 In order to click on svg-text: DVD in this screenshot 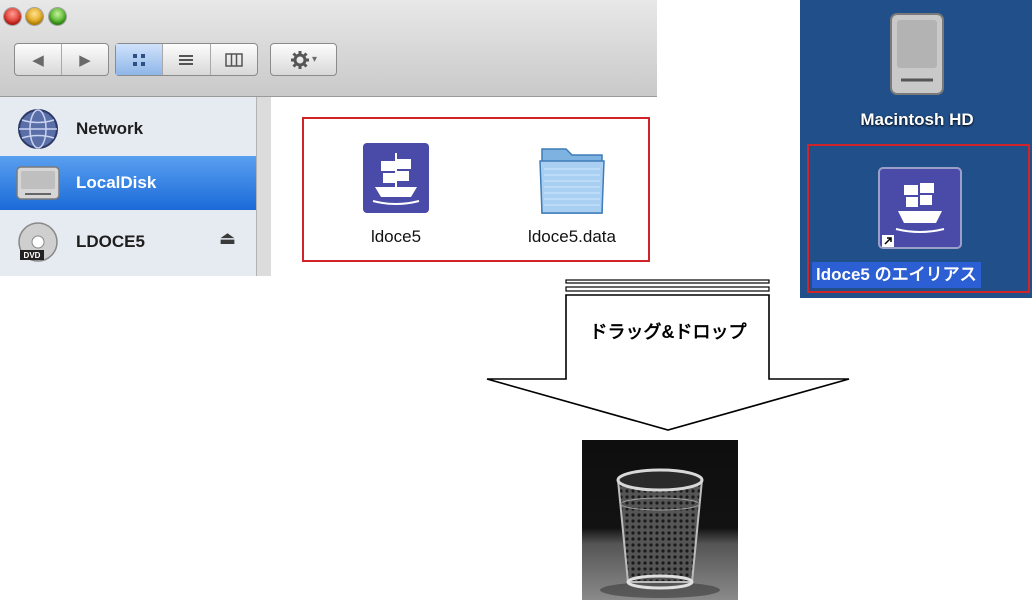, I will do `click(32, 255)`.